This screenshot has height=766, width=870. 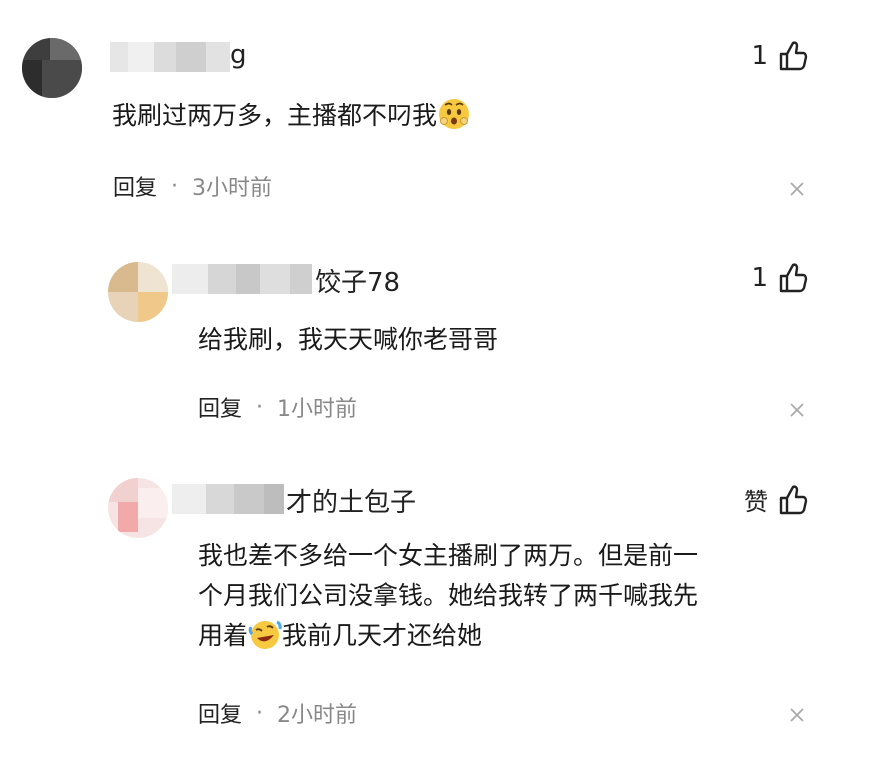 What do you see at coordinates (238, 55) in the screenshot?
I see `username: g` at bounding box center [238, 55].